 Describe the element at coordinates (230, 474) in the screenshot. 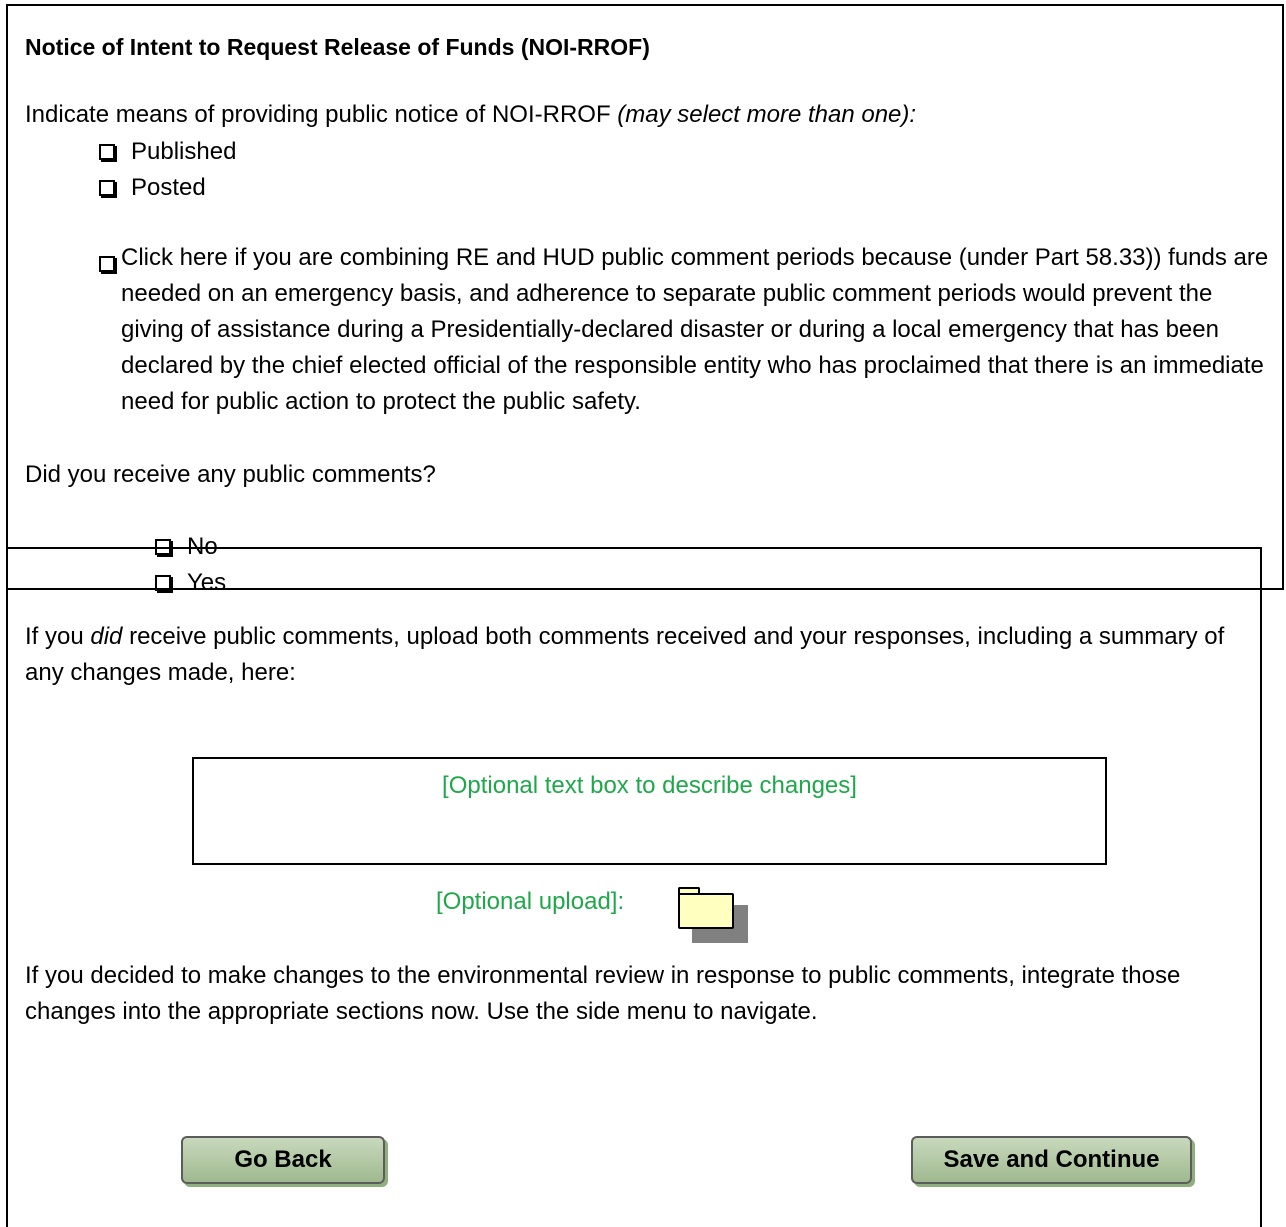

I see `public-comments-question: Did you receive any public comments?` at that location.